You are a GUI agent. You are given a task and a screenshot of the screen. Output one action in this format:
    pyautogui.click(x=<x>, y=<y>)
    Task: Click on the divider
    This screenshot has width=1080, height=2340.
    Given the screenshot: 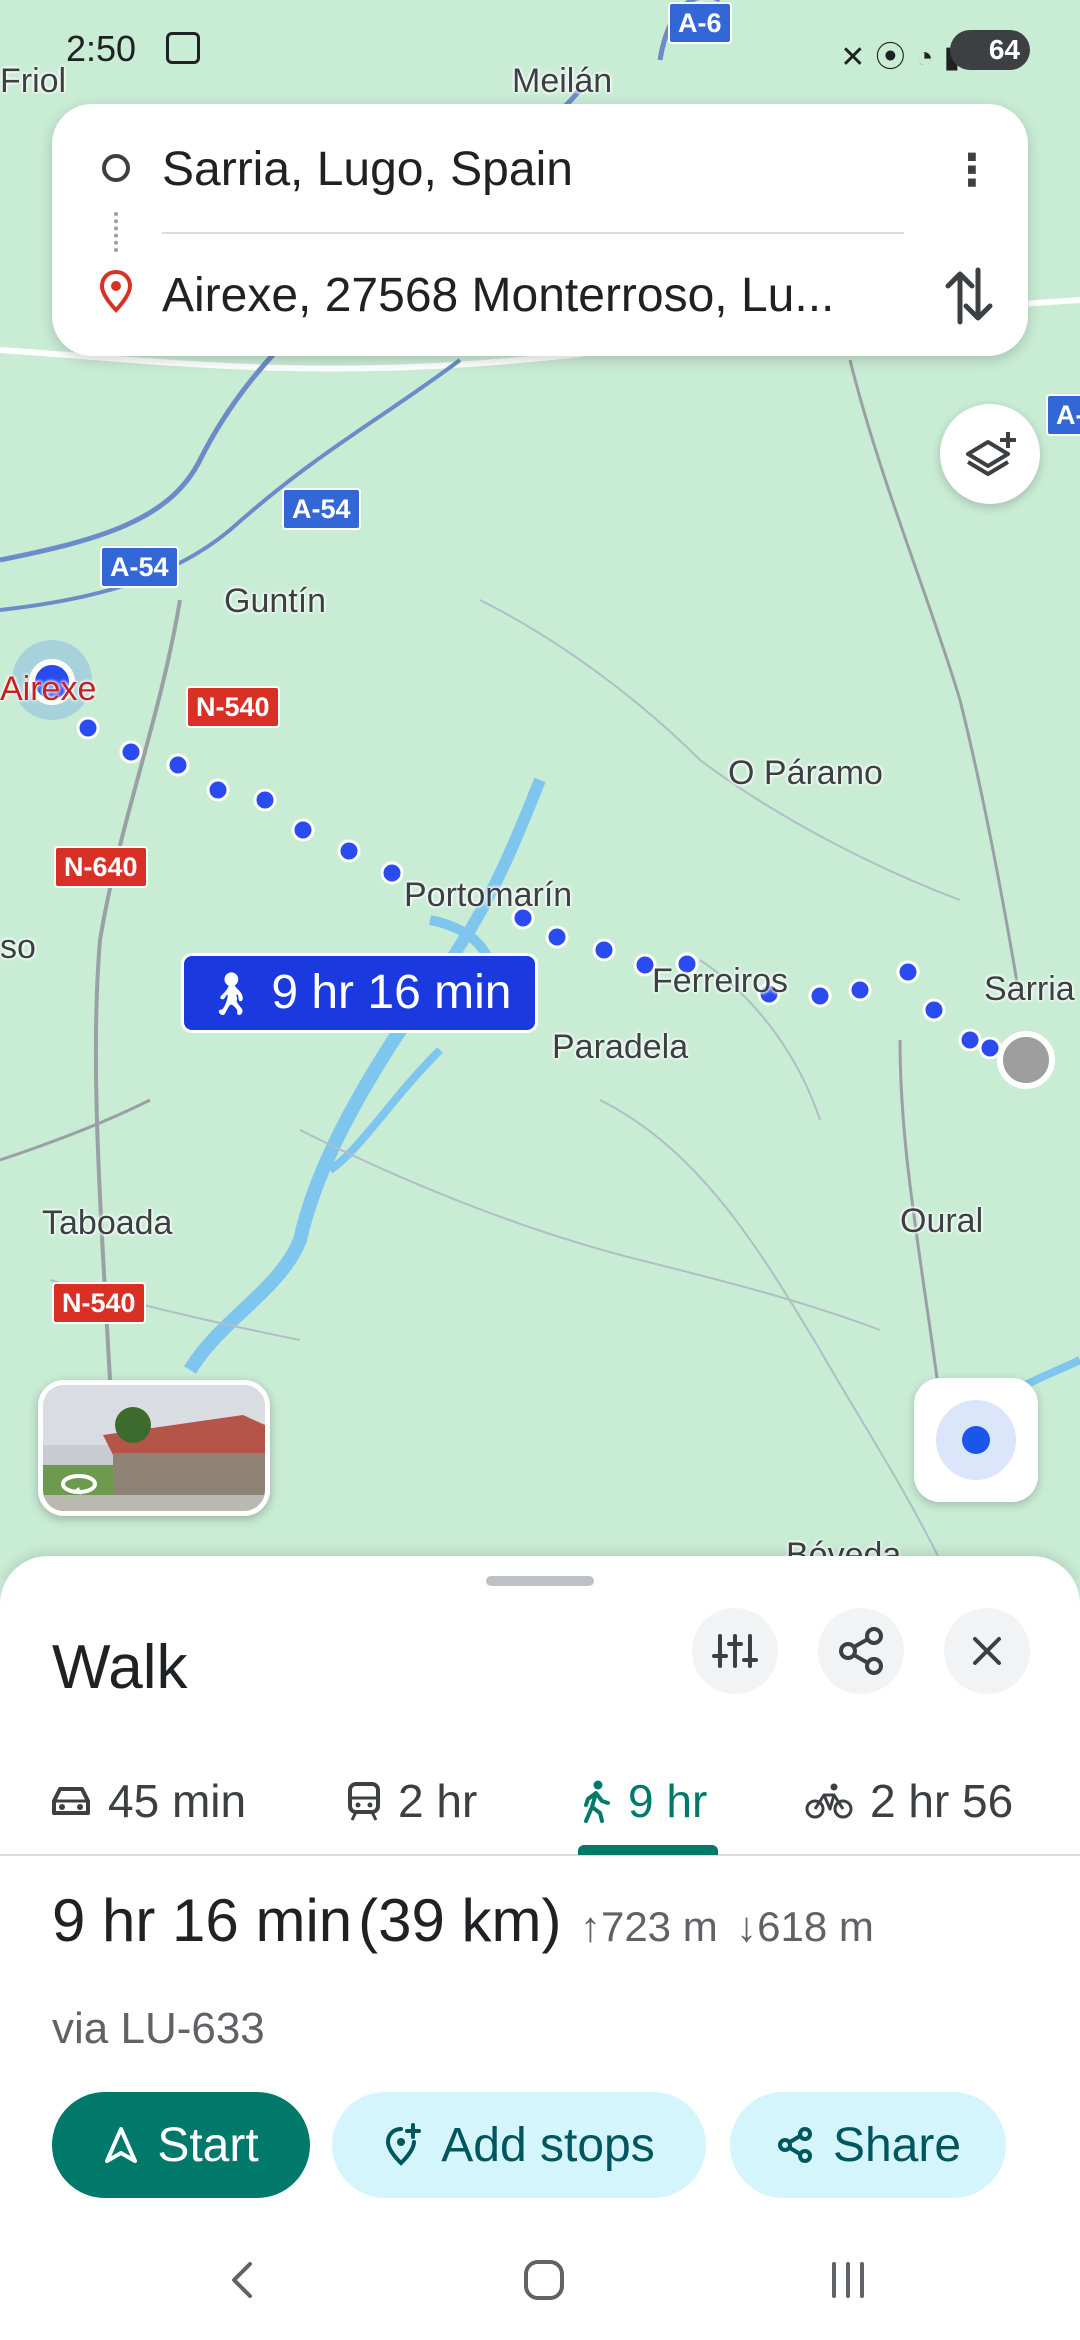 What is the action you would take?
    pyautogui.click(x=533, y=233)
    